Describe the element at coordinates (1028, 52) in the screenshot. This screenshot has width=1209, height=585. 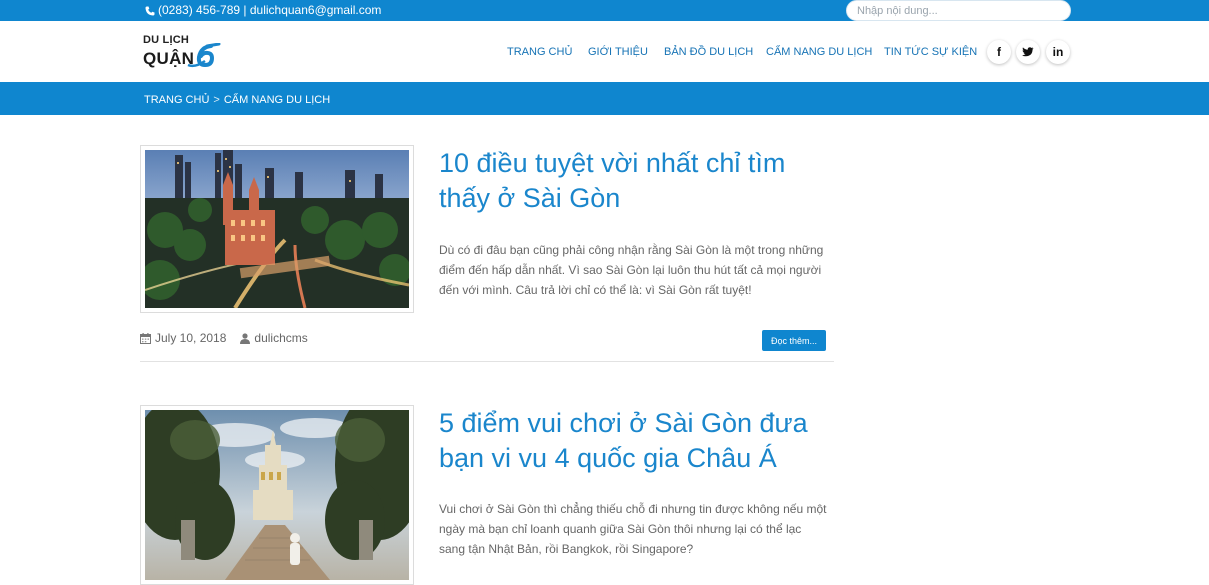
I see `twitter-icon` at that location.